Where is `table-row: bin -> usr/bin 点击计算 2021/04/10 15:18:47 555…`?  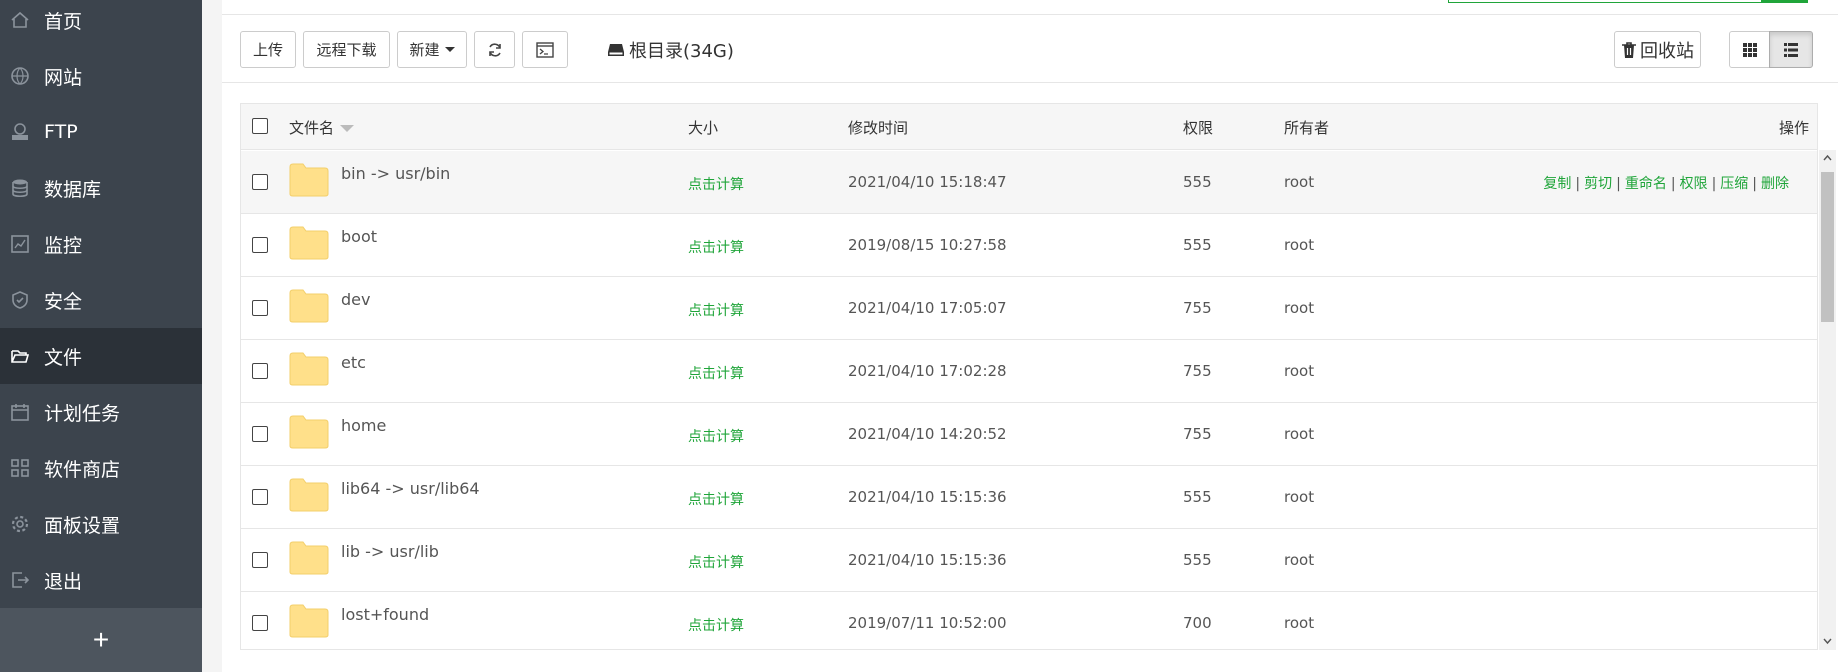
table-row: bin -> usr/bin 点击计算 2021/04/10 15:18:47 555… is located at coordinates (1029, 182).